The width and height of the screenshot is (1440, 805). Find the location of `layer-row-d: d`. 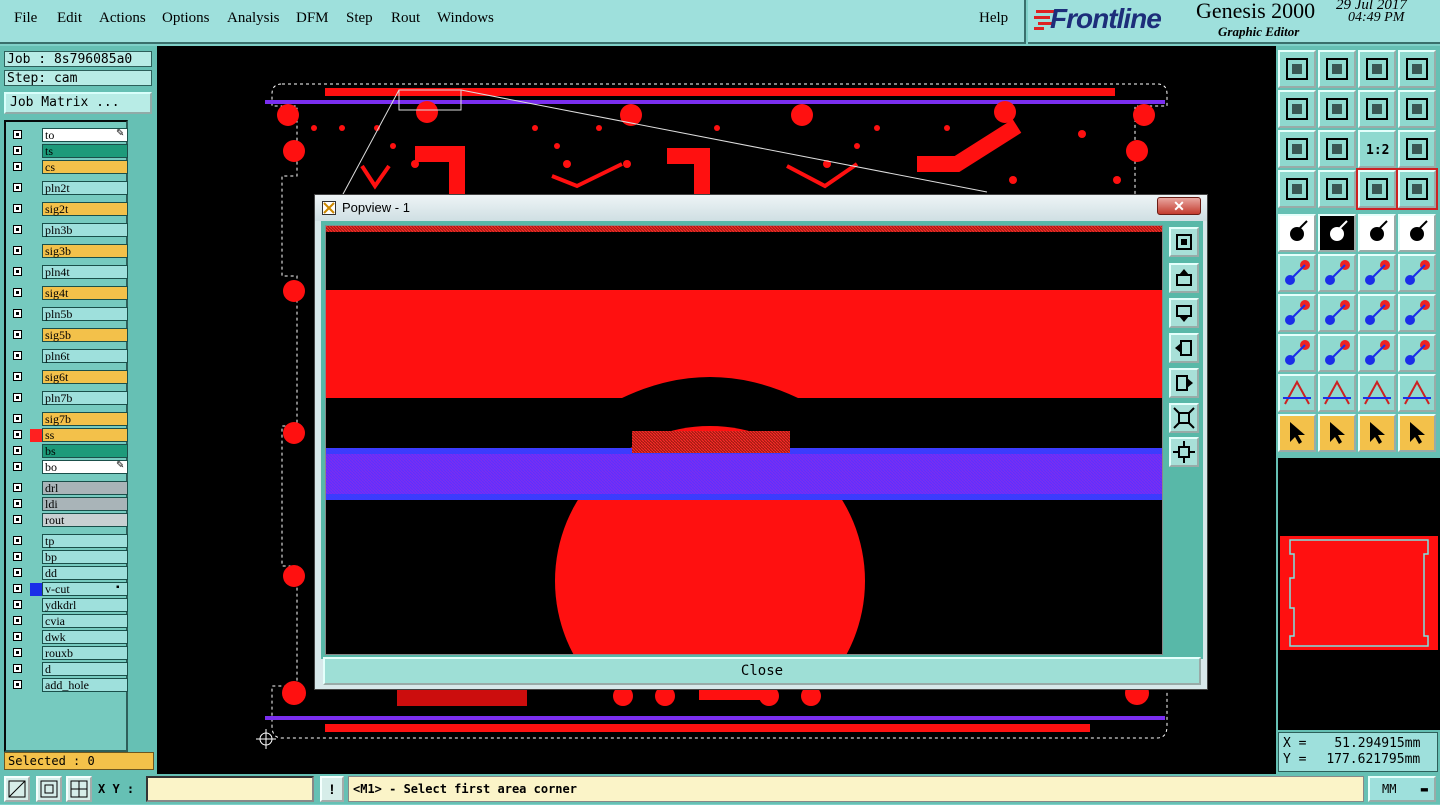

layer-row-d: d is located at coordinates (68, 669).